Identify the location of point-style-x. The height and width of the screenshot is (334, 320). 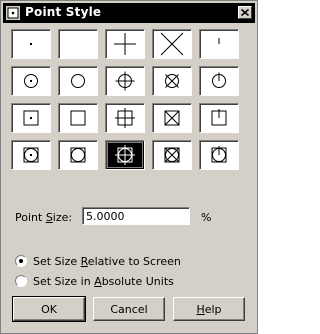
(172, 44).